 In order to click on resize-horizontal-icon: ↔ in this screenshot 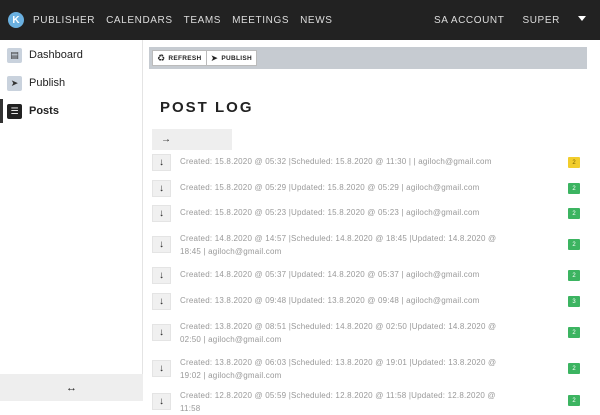, I will do `click(71, 387)`.